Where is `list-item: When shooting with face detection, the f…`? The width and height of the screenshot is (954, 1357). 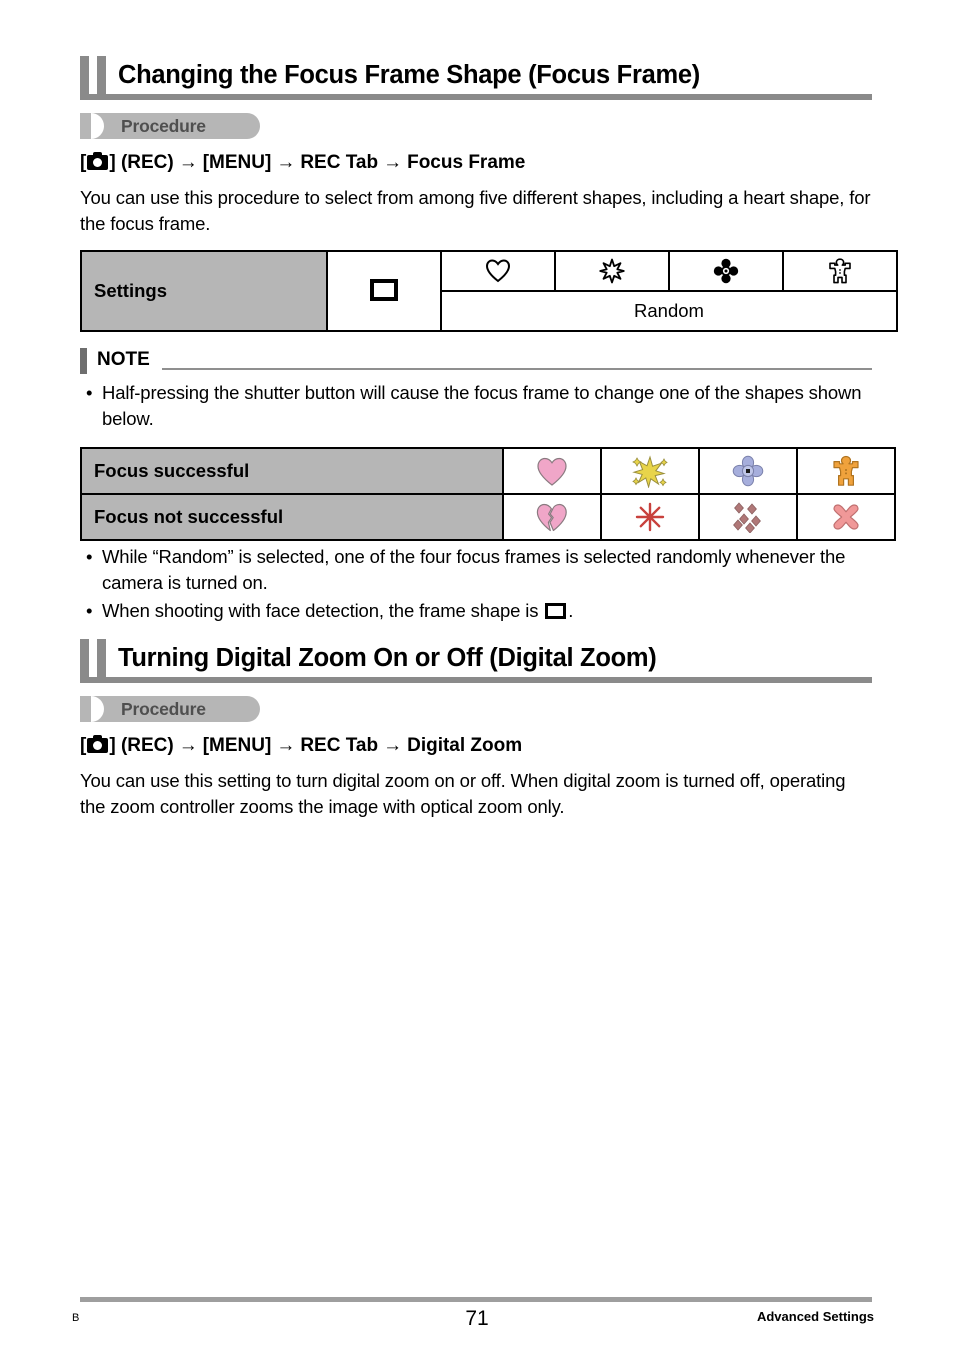
list-item: When shooting with face detection, the f… is located at coordinates (480, 611).